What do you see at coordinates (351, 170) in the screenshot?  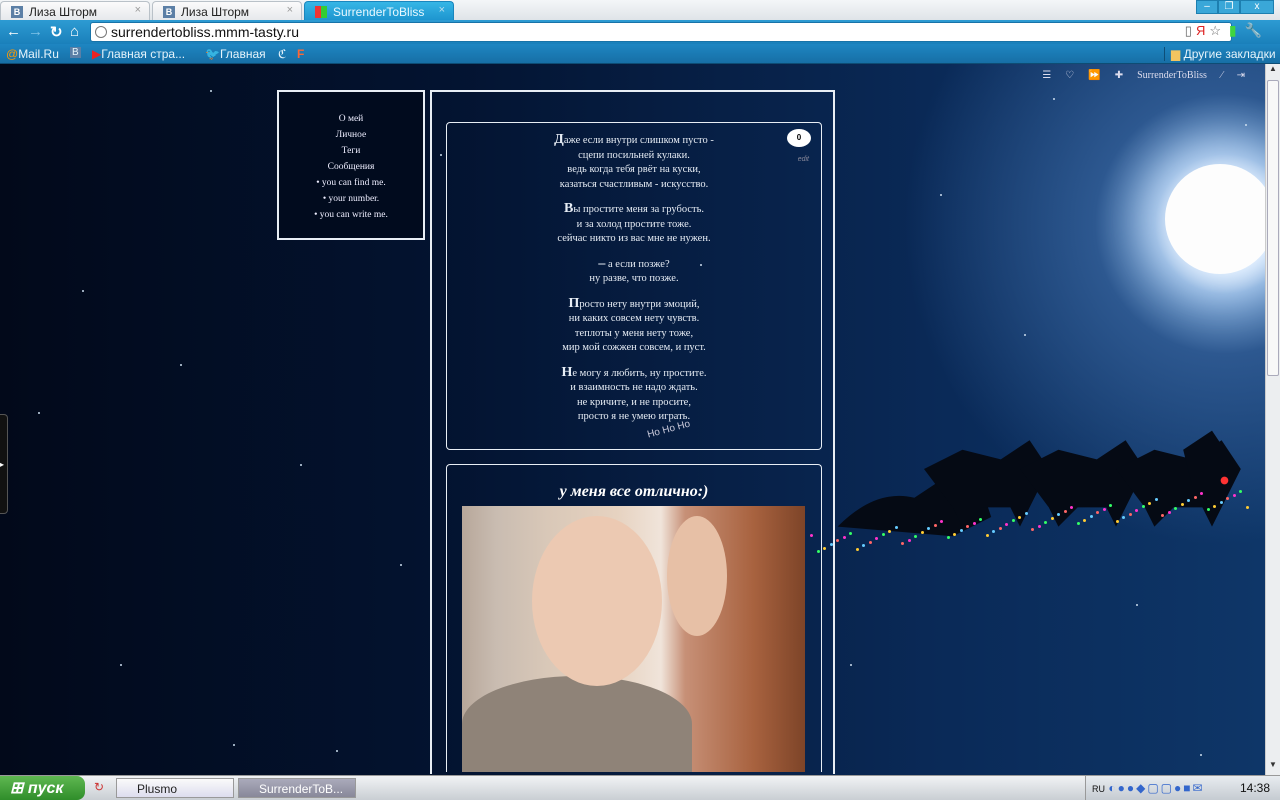 I see `nav-messages: Сообщения` at bounding box center [351, 170].